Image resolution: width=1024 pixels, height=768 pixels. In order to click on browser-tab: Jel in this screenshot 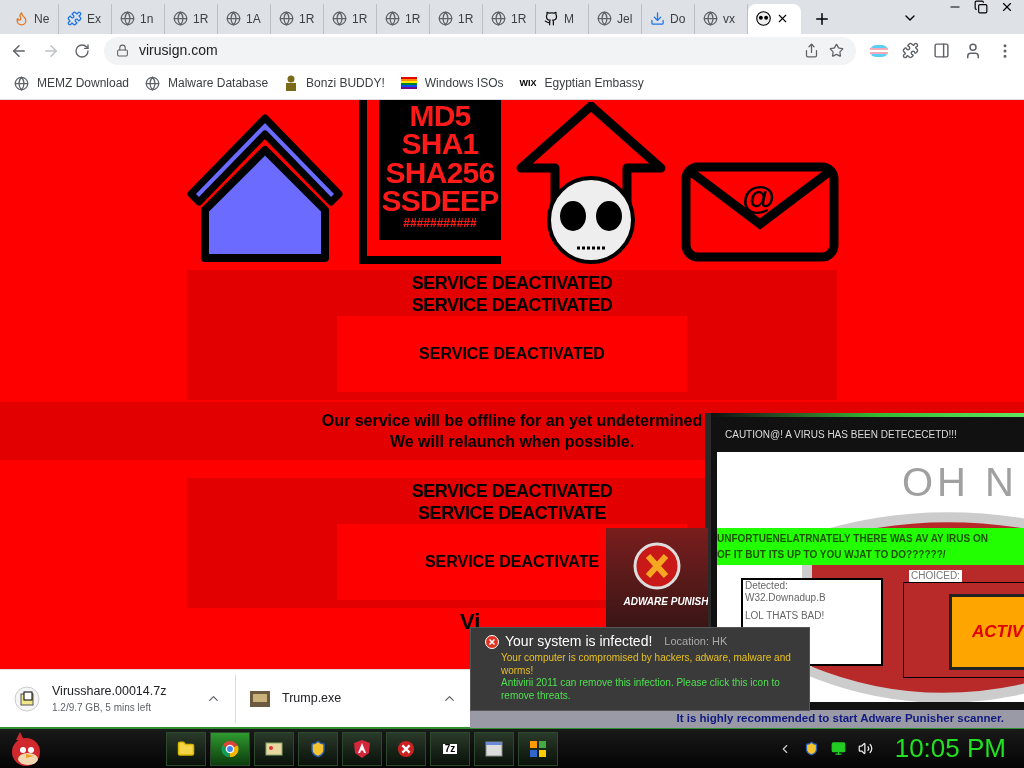, I will do `click(615, 18)`.